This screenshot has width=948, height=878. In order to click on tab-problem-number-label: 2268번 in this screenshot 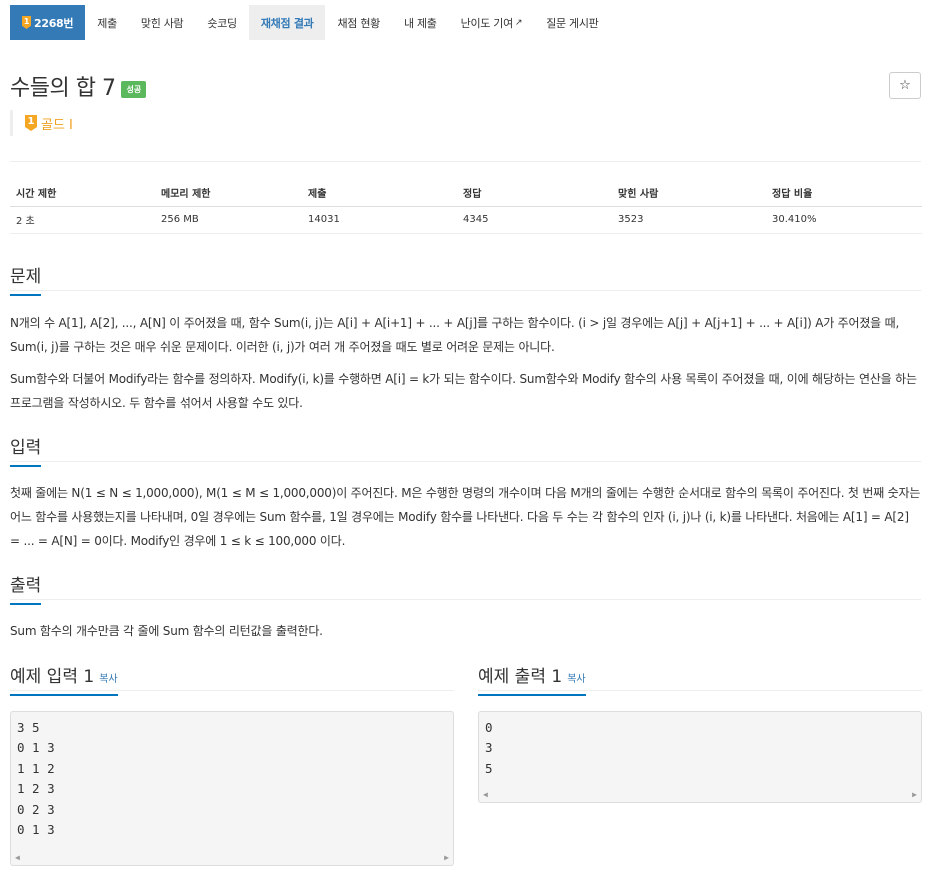, I will do `click(54, 23)`.